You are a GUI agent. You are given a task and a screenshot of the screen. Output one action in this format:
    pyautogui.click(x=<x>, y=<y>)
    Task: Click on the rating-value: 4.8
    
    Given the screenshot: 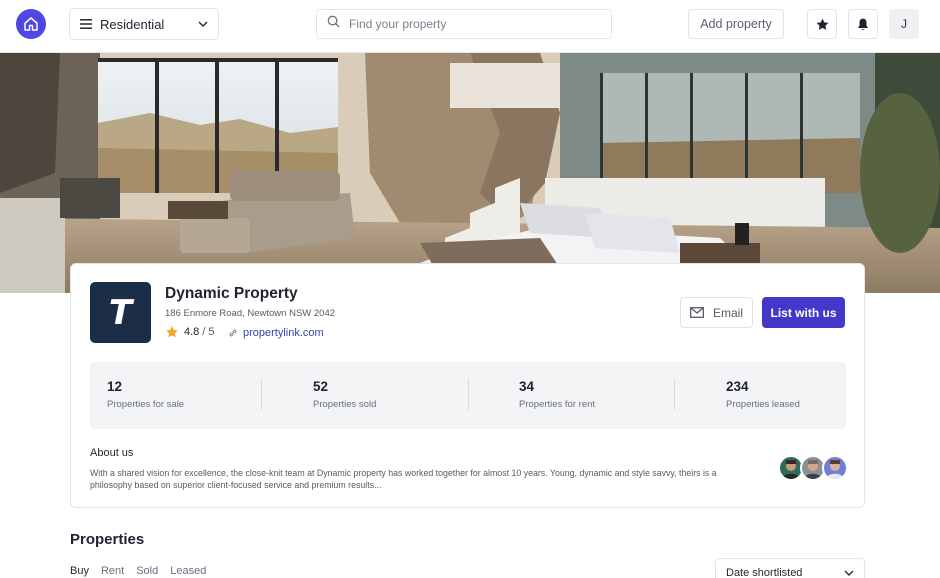 What is the action you would take?
    pyautogui.click(x=192, y=332)
    